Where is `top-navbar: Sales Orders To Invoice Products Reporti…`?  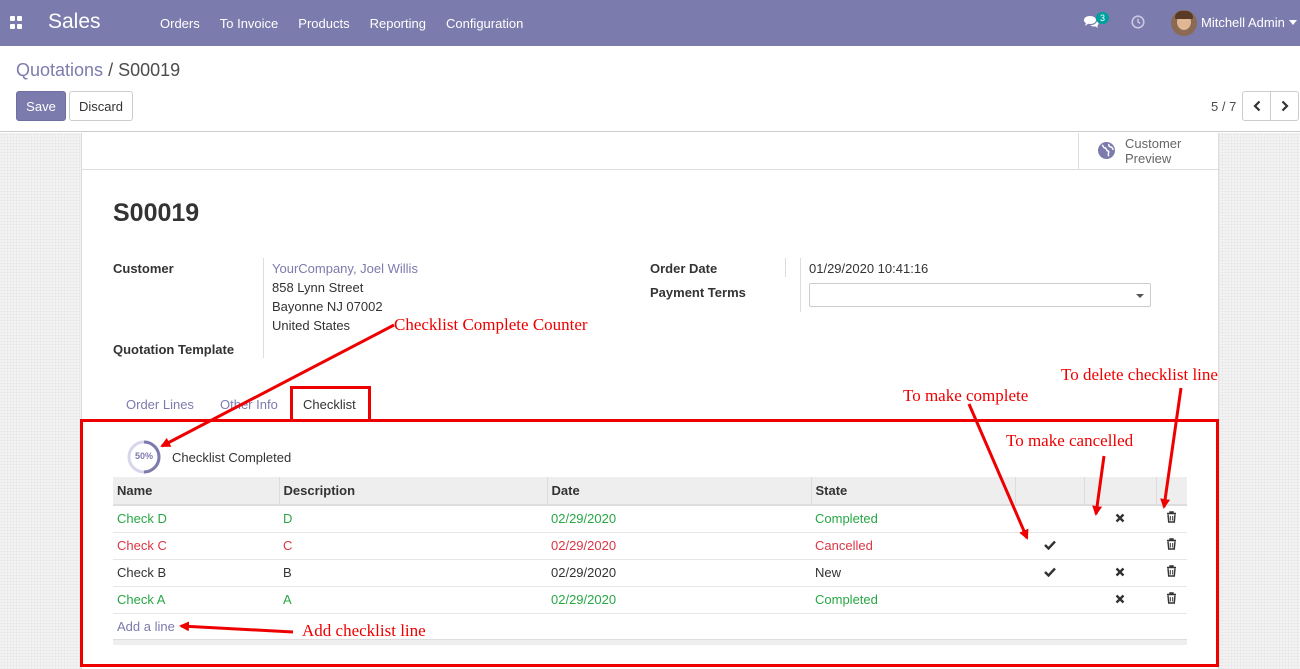
top-navbar: Sales Orders To Invoice Products Reporti… is located at coordinates (650, 23).